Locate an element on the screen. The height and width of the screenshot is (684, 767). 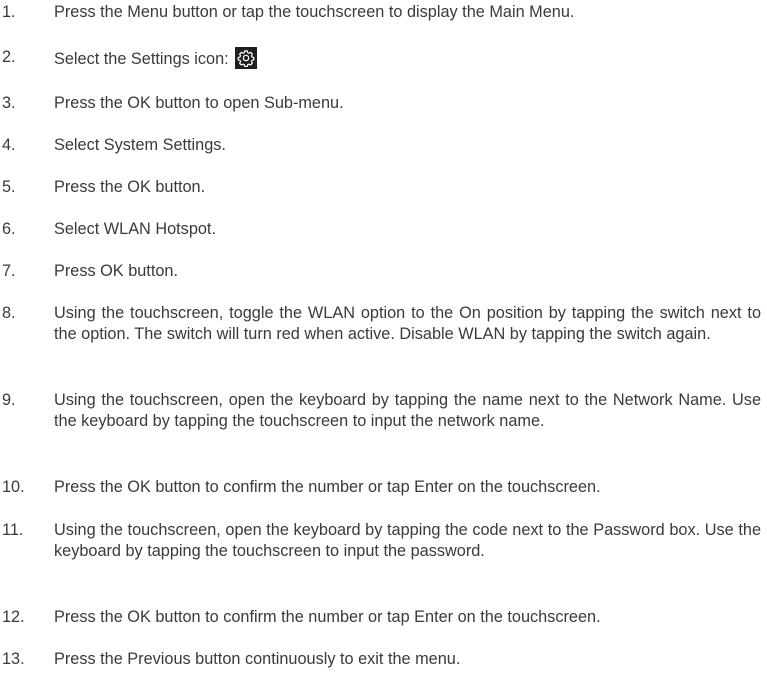
step-number: 4. is located at coordinates (9, 145).